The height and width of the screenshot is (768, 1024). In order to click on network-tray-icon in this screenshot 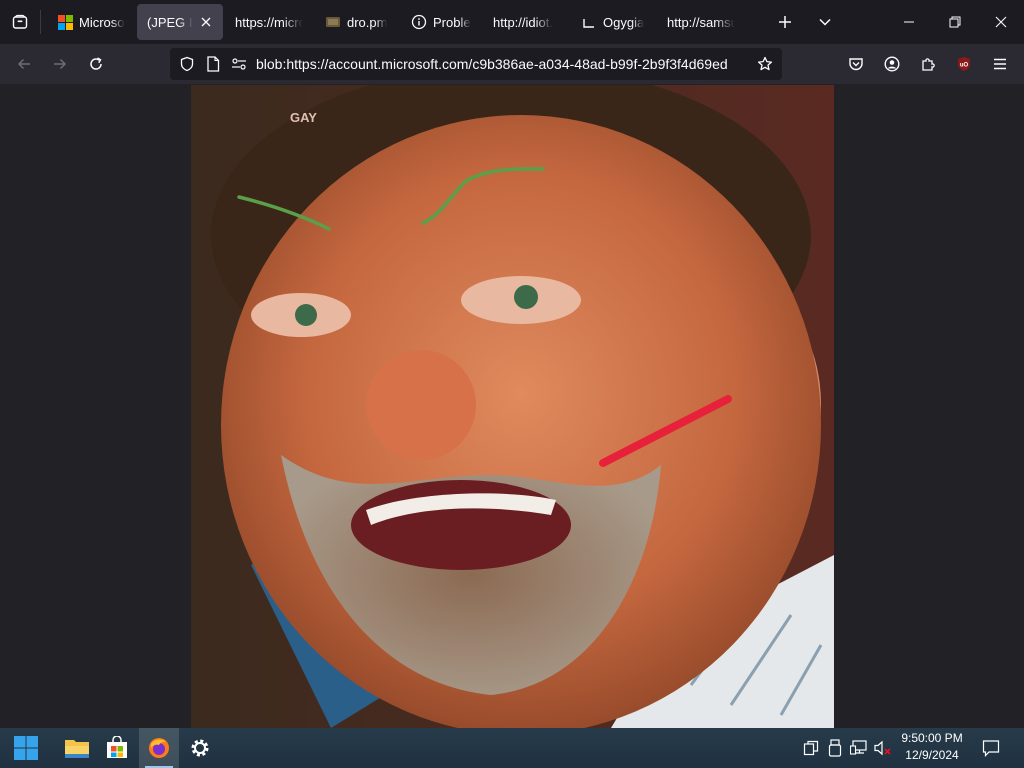, I will do `click(859, 748)`.